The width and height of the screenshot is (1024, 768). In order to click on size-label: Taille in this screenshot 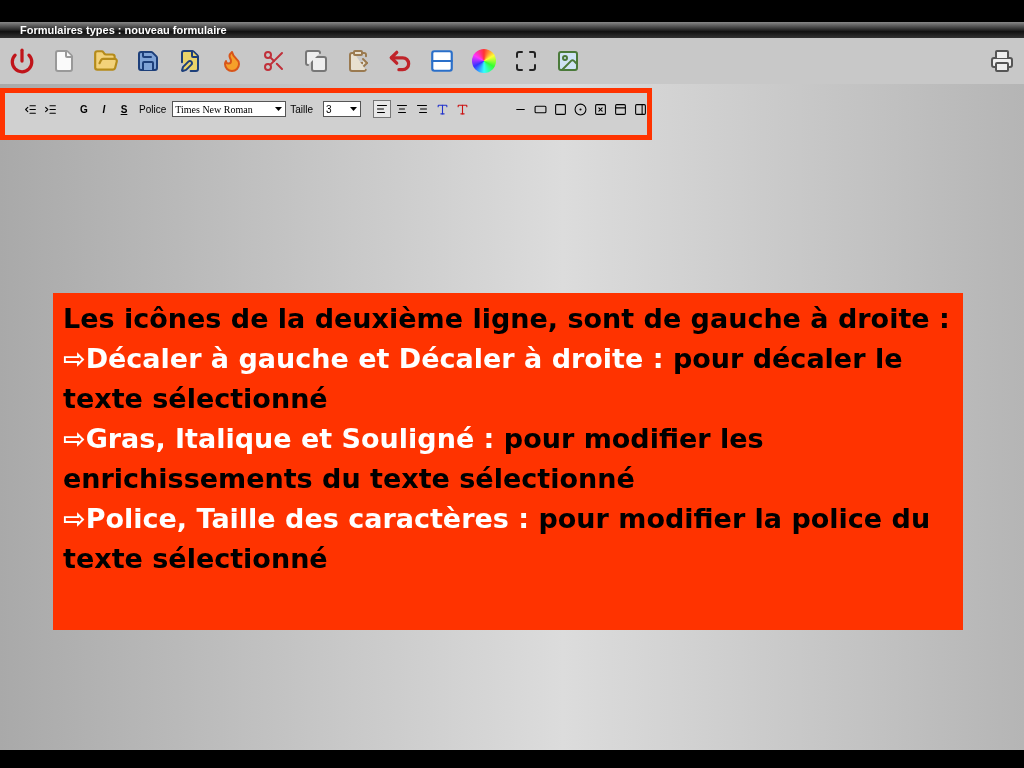, I will do `click(302, 109)`.